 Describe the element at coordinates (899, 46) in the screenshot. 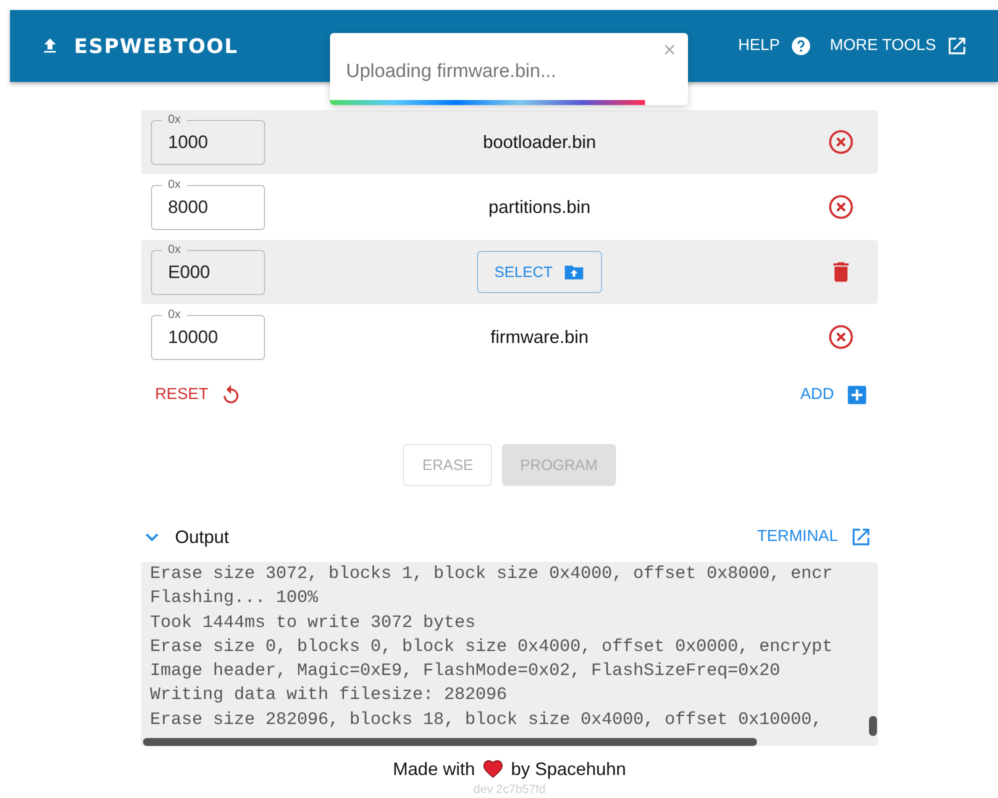

I see `more-tools-link: MORE TOOLS` at that location.